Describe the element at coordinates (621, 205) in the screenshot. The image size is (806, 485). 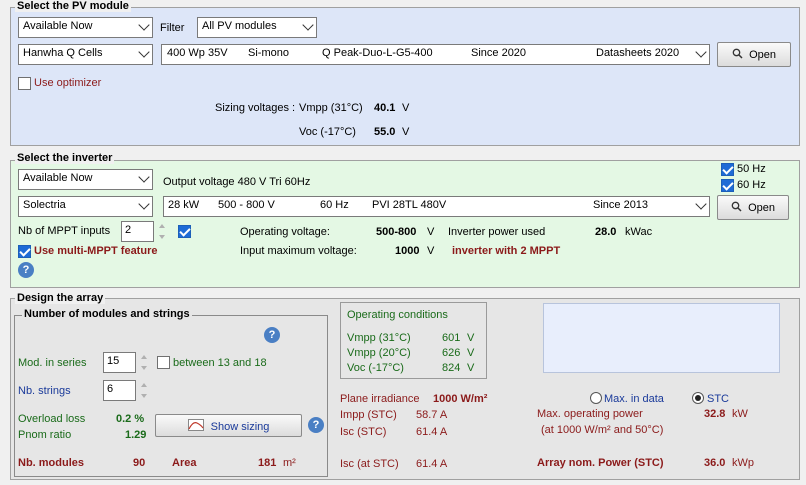
I see `inverter-since: Since 2013` at that location.